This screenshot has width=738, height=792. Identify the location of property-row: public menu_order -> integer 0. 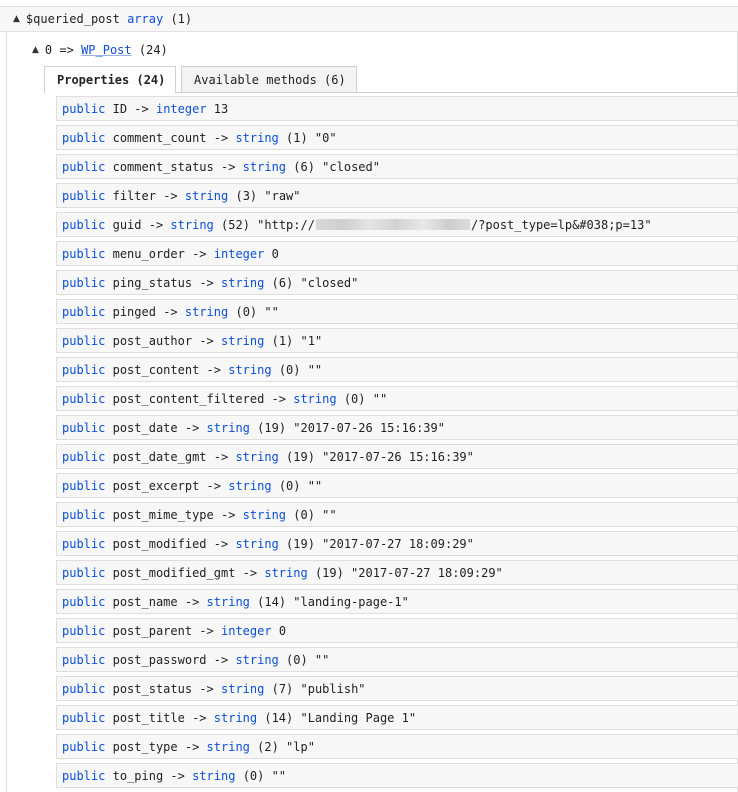
(397, 253).